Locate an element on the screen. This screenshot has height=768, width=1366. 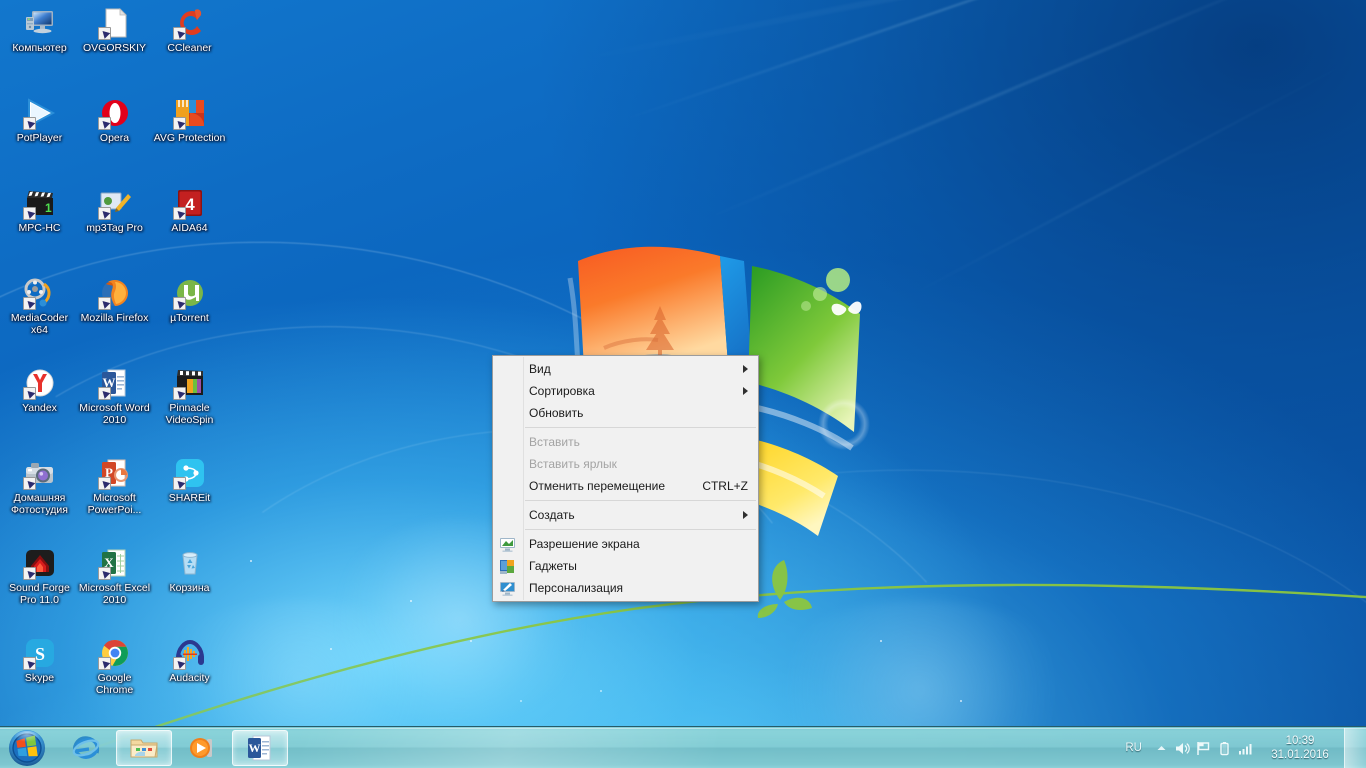
desktop-icon-label: AVG Protection is located at coordinates (189, 138).